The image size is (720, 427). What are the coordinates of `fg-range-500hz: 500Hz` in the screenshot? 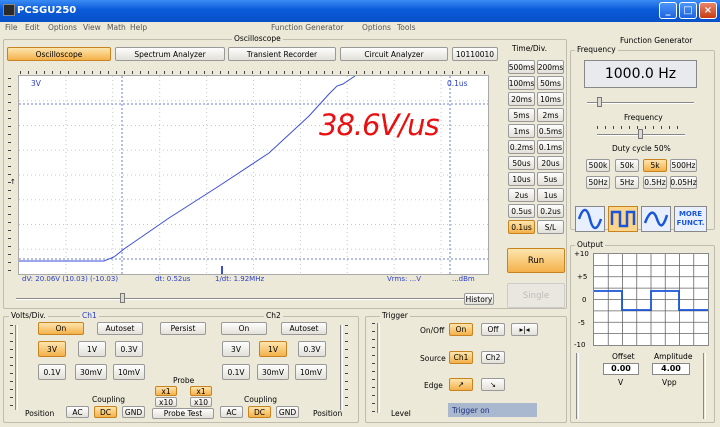 It's located at (683, 165).